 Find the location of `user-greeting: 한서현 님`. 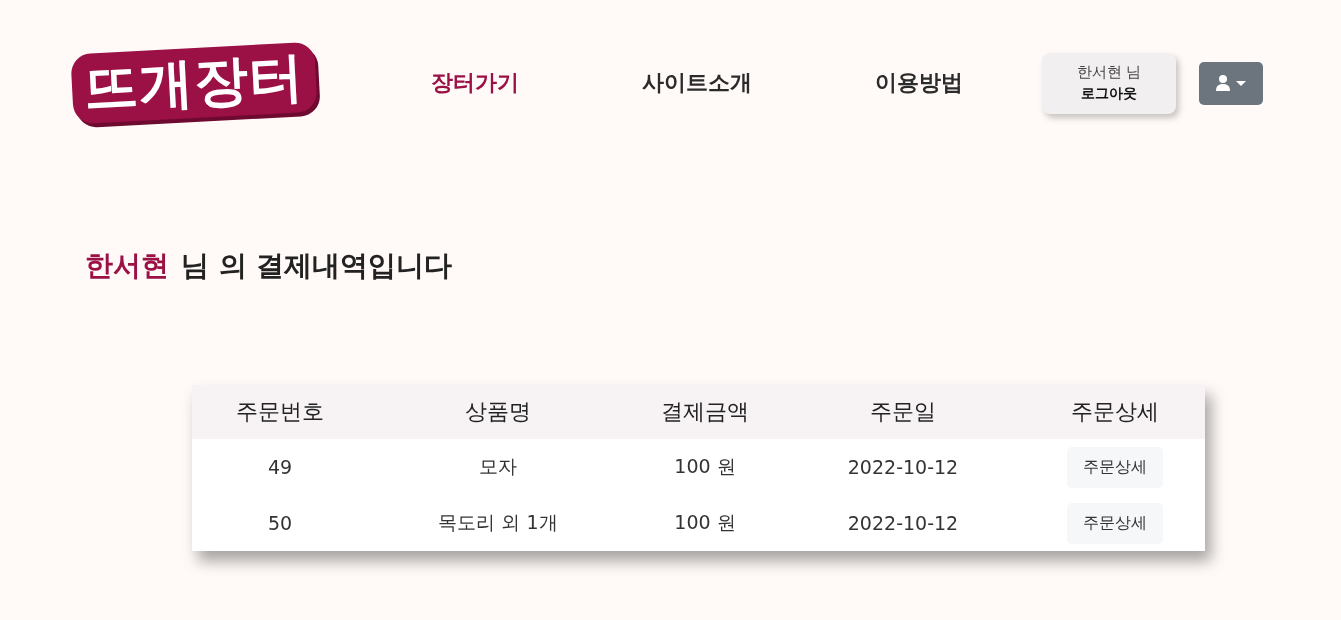

user-greeting: 한서현 님 is located at coordinates (1109, 72).